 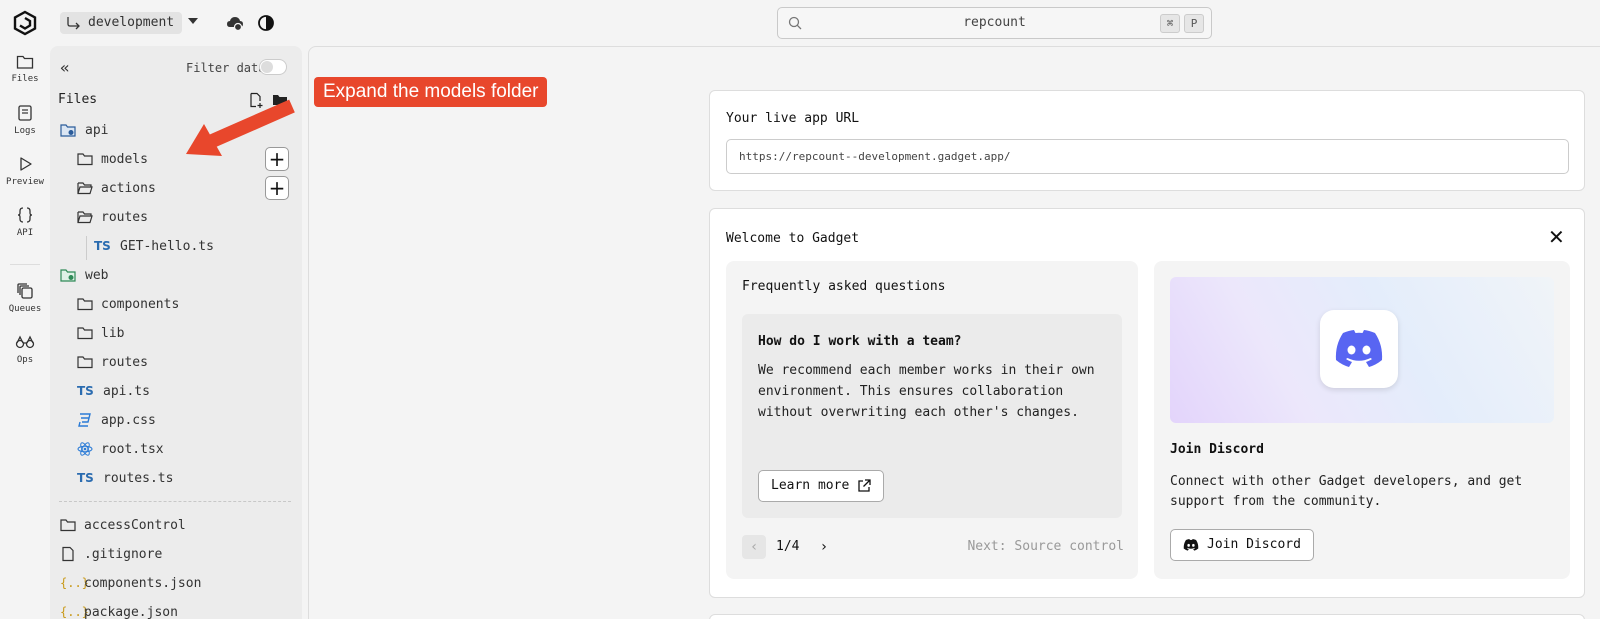 I want to click on live-url-label: Your live app URL, so click(x=793, y=118).